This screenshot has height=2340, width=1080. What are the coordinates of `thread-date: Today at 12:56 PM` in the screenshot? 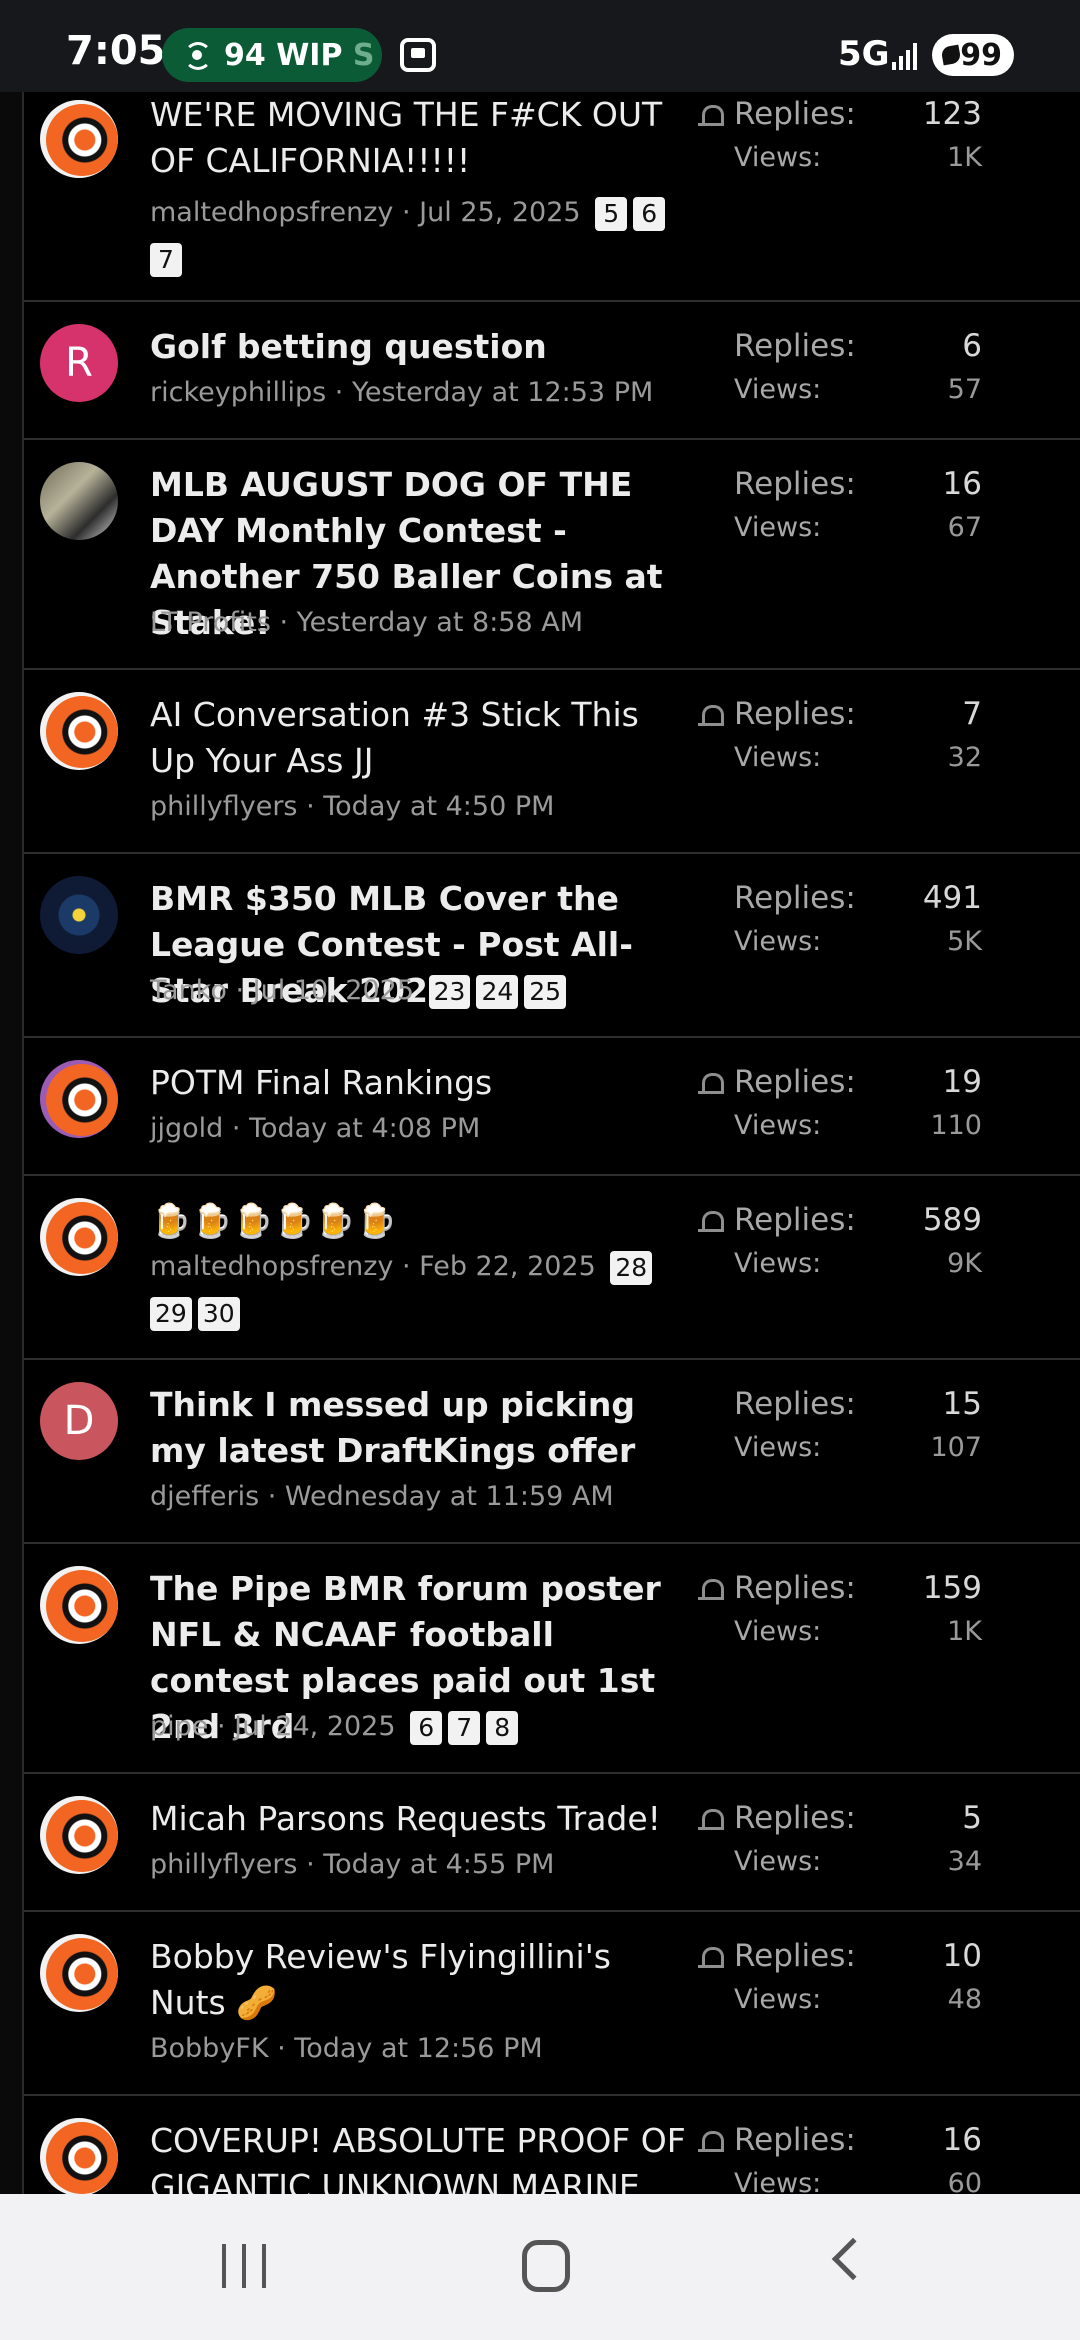 It's located at (418, 2048).